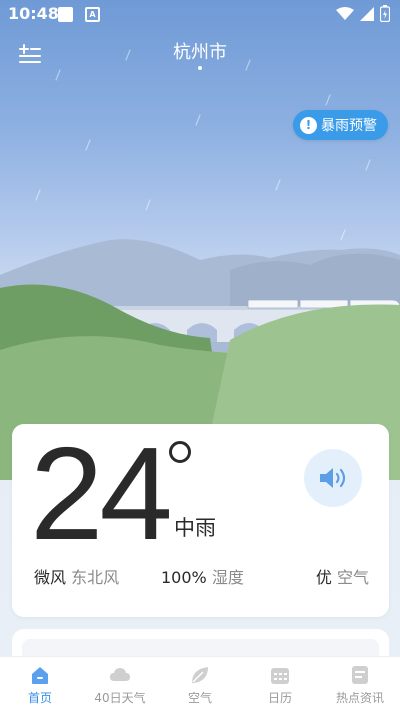 The width and height of the screenshot is (400, 711). I want to click on tab-label: 空气, so click(199, 698).